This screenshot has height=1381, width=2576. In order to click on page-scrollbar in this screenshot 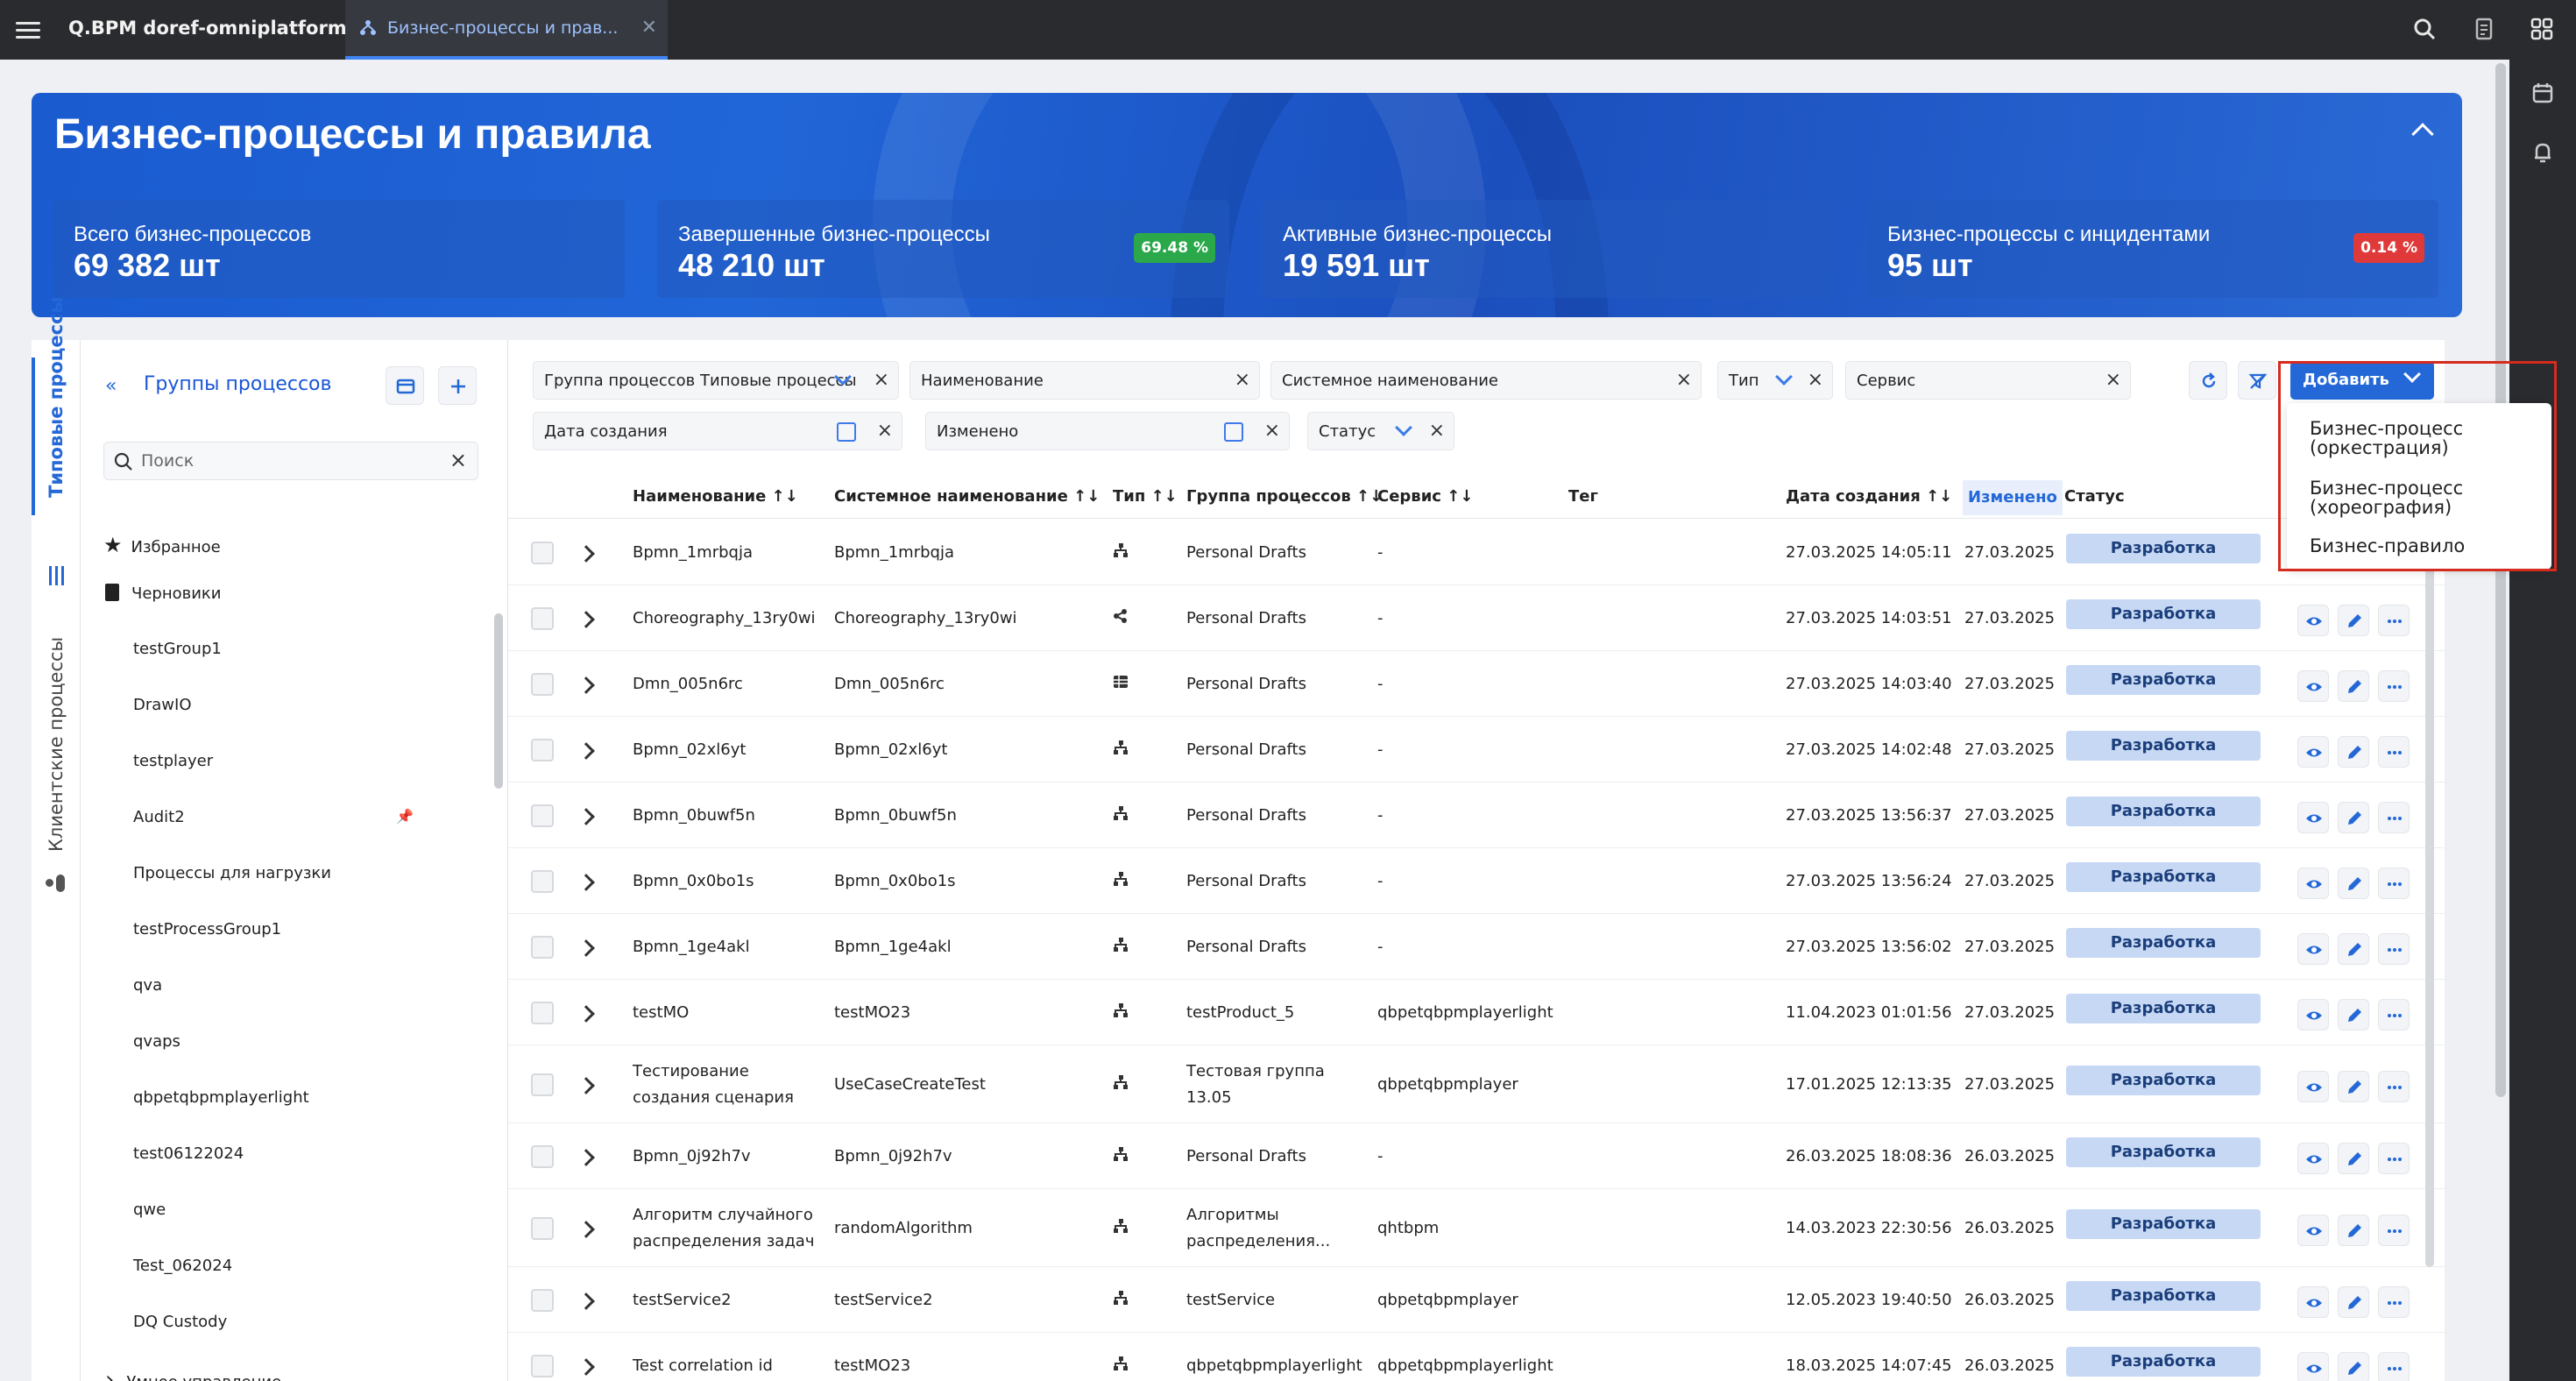, I will do `click(2500, 580)`.